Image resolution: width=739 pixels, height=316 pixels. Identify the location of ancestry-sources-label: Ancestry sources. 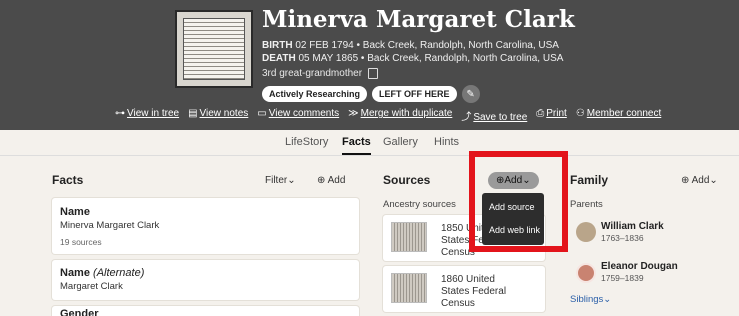
(419, 204).